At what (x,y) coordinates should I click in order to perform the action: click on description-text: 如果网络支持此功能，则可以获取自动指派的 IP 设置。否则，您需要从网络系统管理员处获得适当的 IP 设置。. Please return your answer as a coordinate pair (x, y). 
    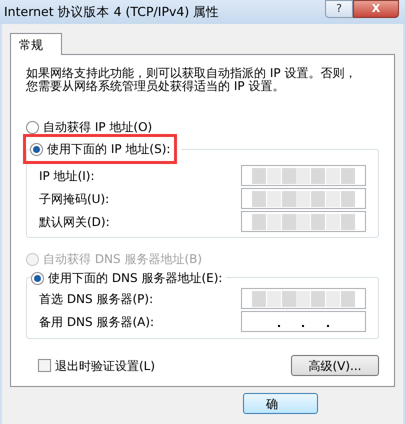
    Looking at the image, I should click on (192, 80).